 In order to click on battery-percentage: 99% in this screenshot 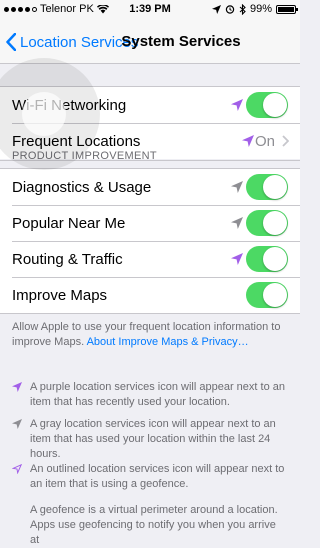, I will do `click(260, 9)`.